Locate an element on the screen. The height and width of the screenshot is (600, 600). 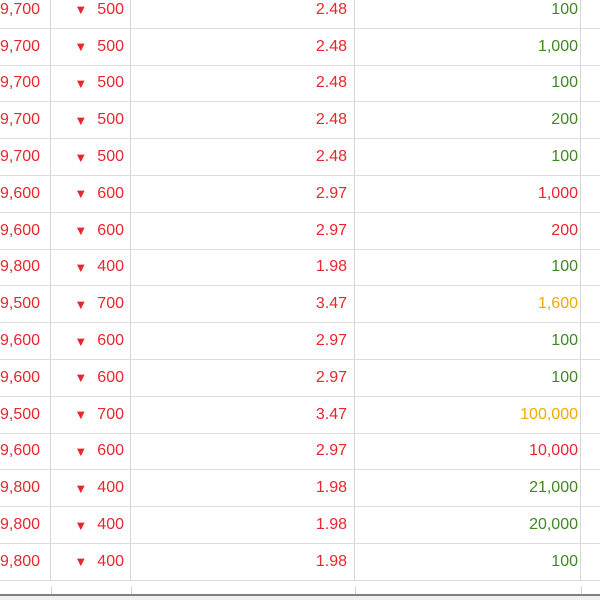
table-row: 9,800 ▼ 400 1.98 21,000 is located at coordinates (300, 489).